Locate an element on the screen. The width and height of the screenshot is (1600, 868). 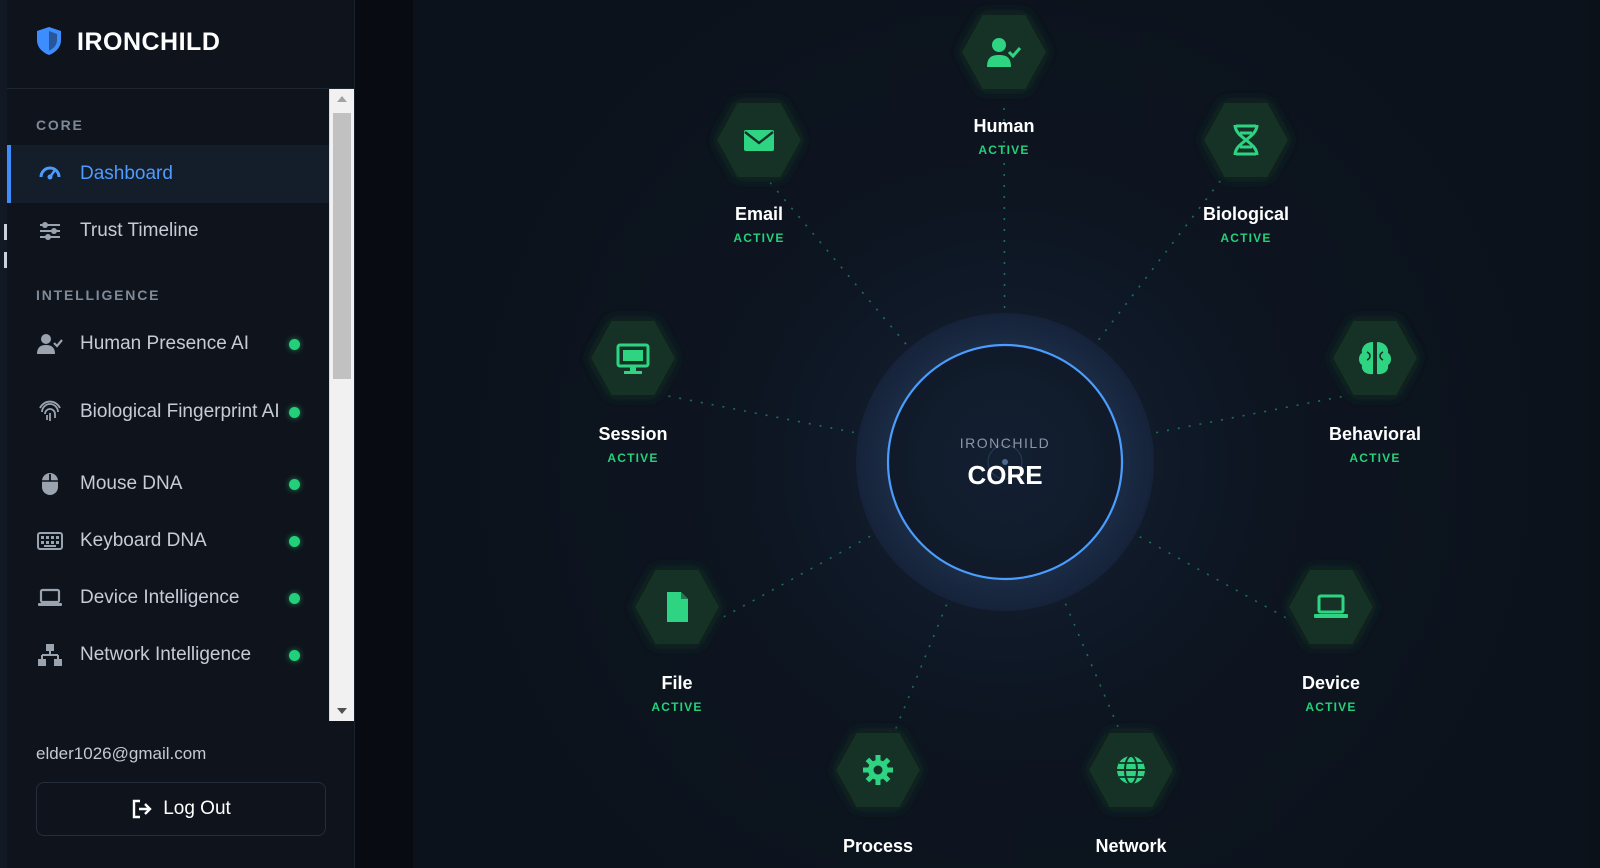
module-label-biological: Biological ACTIVE is located at coordinates (1246, 224).